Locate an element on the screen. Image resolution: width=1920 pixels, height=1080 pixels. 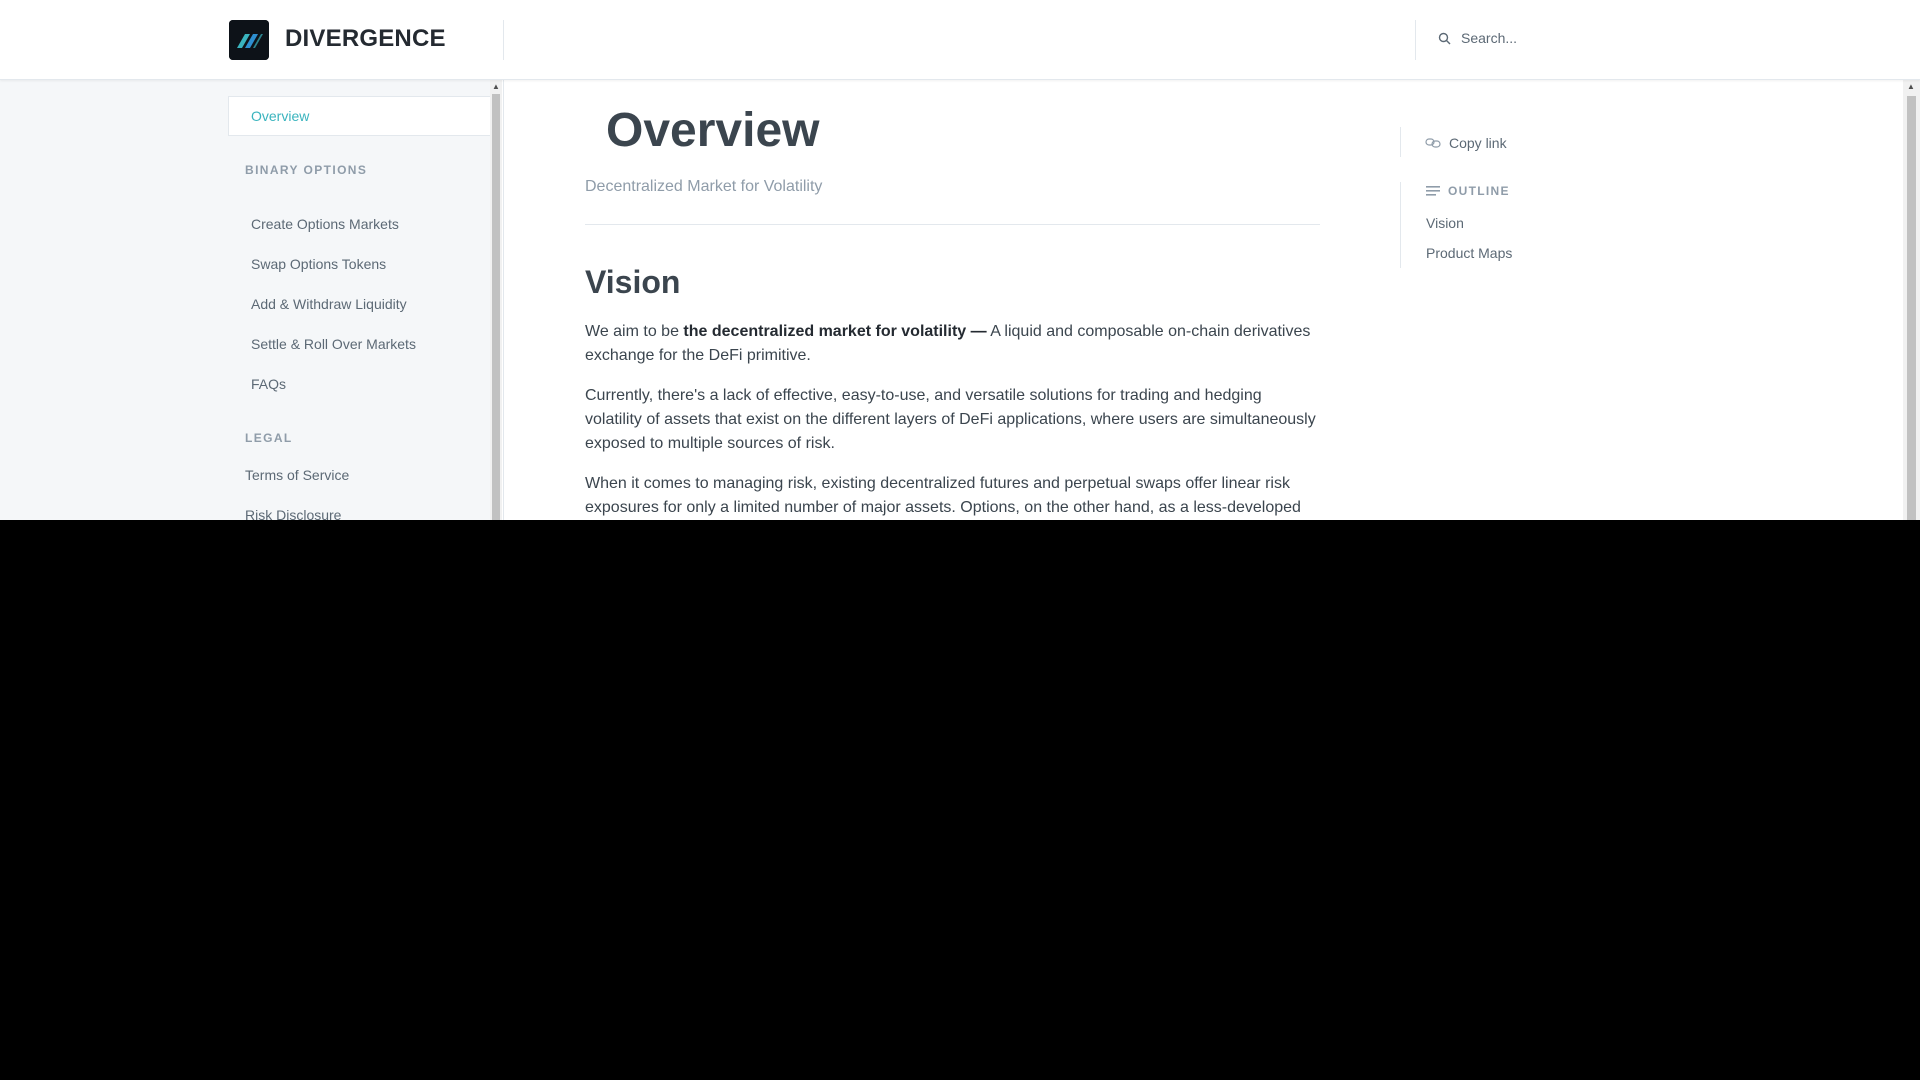
copy-link-button: Copy link is located at coordinates (1466, 143).